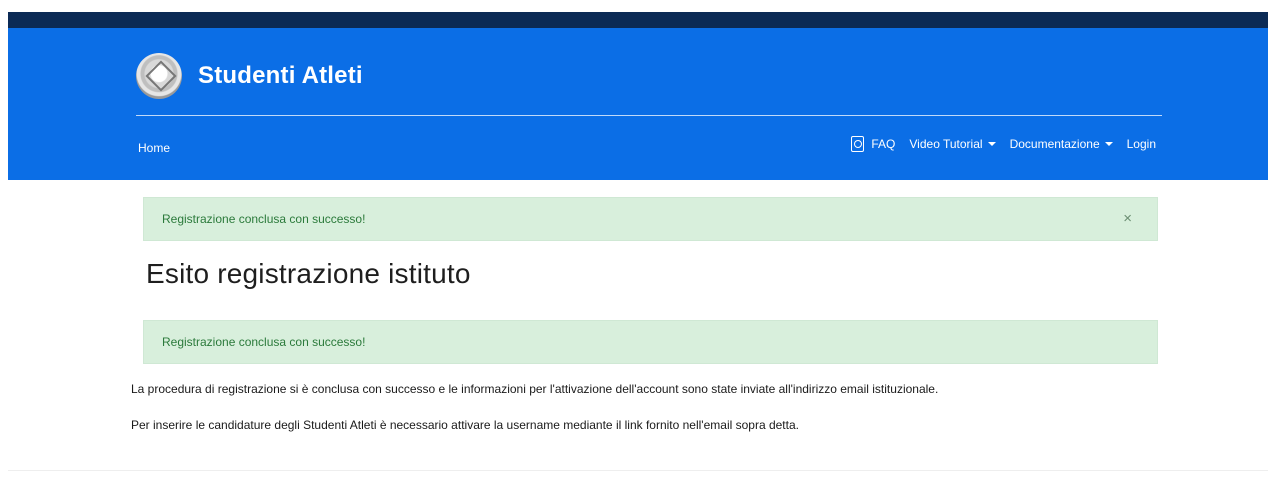 The width and height of the screenshot is (1276, 493). What do you see at coordinates (650, 342) in the screenshot?
I see `success-alert-mid: Registrazione conclusa con successo!` at bounding box center [650, 342].